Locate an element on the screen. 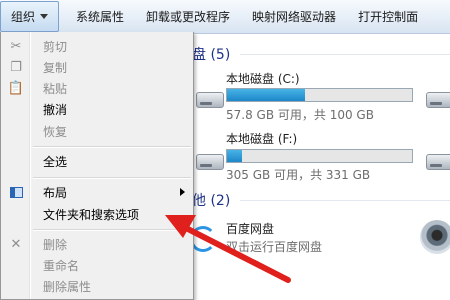 Image resolution: width=450 pixels, height=300 pixels. organize-button: 组织 is located at coordinates (30, 16).